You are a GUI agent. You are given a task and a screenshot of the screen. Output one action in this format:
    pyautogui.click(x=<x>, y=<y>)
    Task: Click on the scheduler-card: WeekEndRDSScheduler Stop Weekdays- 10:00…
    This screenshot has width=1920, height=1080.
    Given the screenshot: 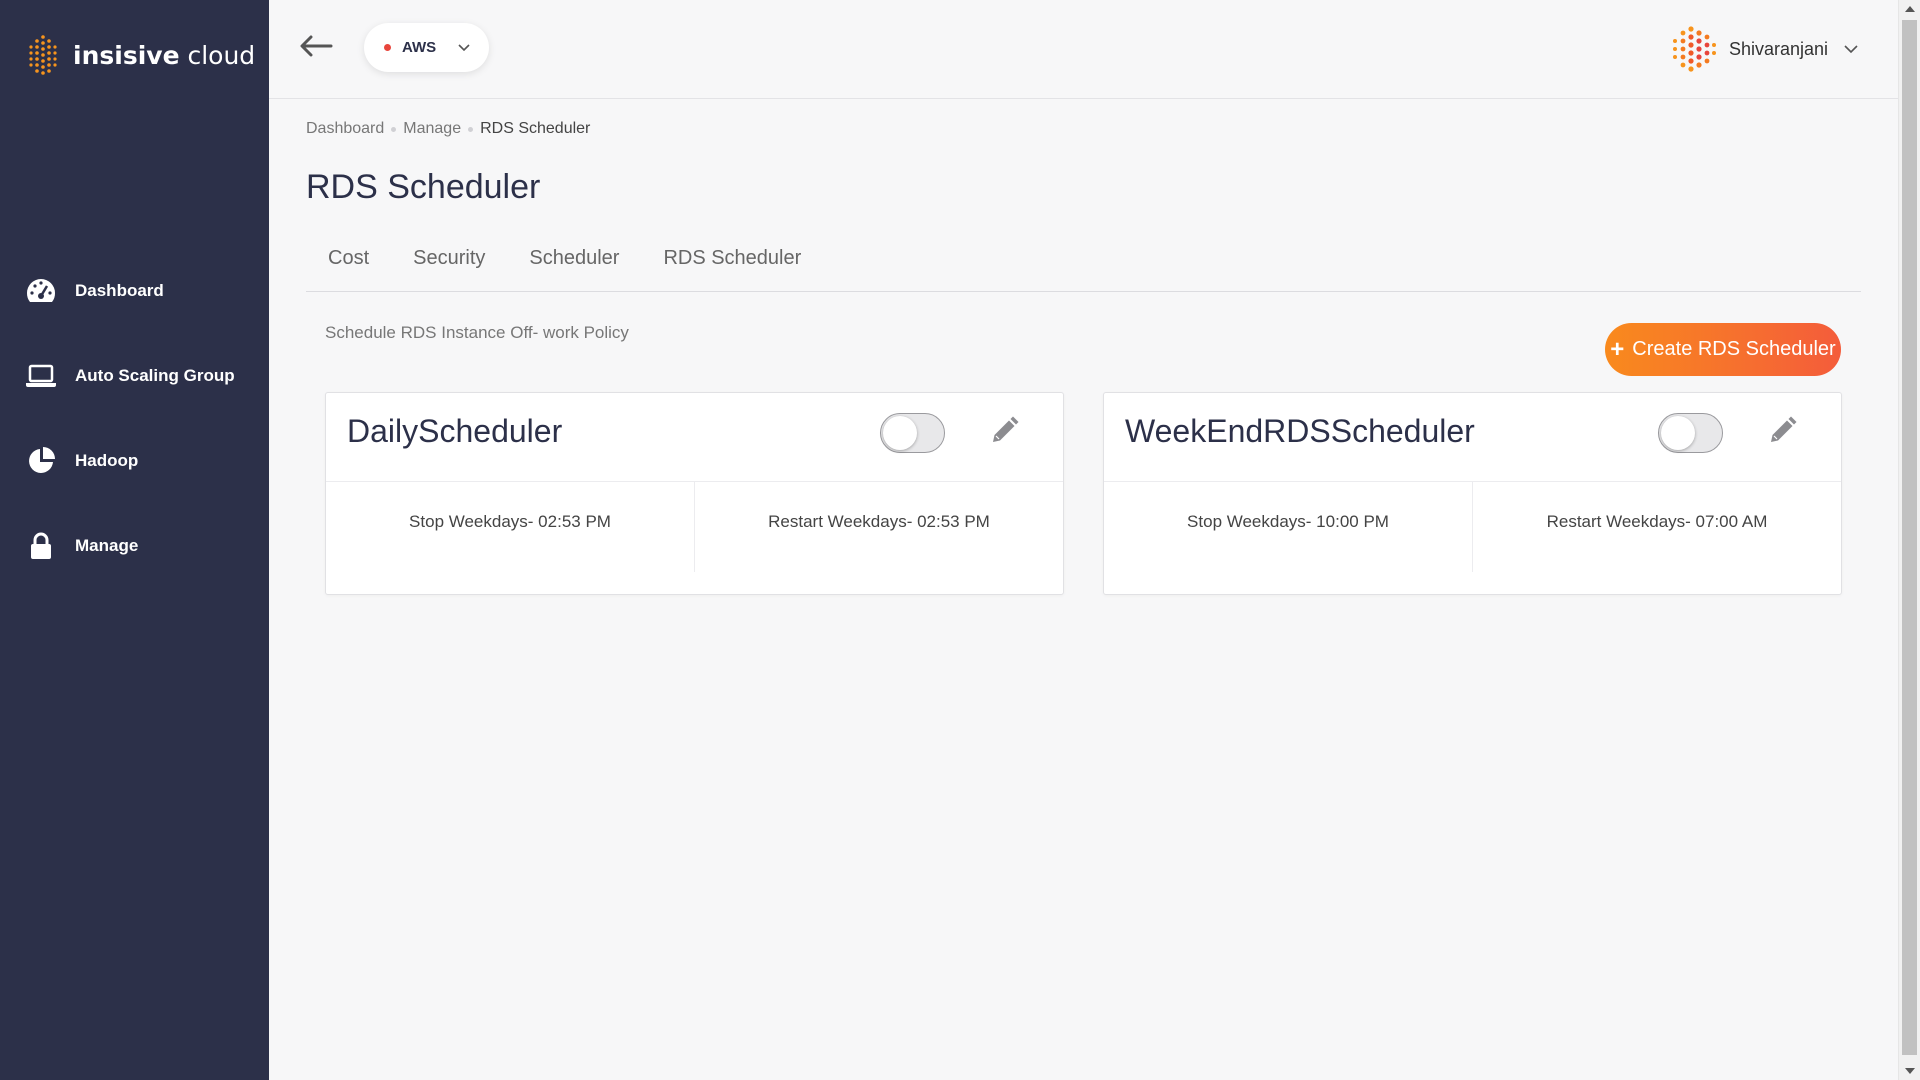 What is the action you would take?
    pyautogui.click(x=1472, y=493)
    